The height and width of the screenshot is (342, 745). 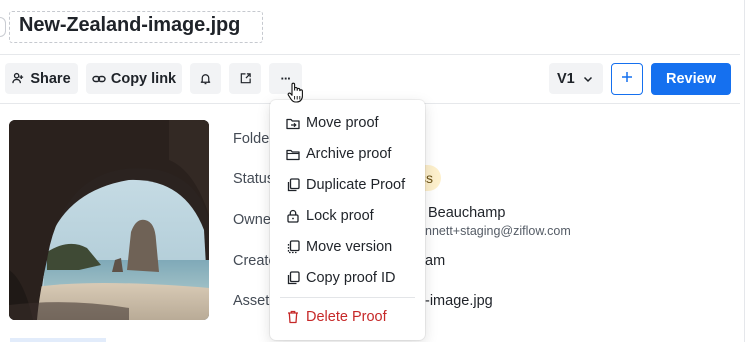 I want to click on share-label: Share, so click(x=50, y=78).